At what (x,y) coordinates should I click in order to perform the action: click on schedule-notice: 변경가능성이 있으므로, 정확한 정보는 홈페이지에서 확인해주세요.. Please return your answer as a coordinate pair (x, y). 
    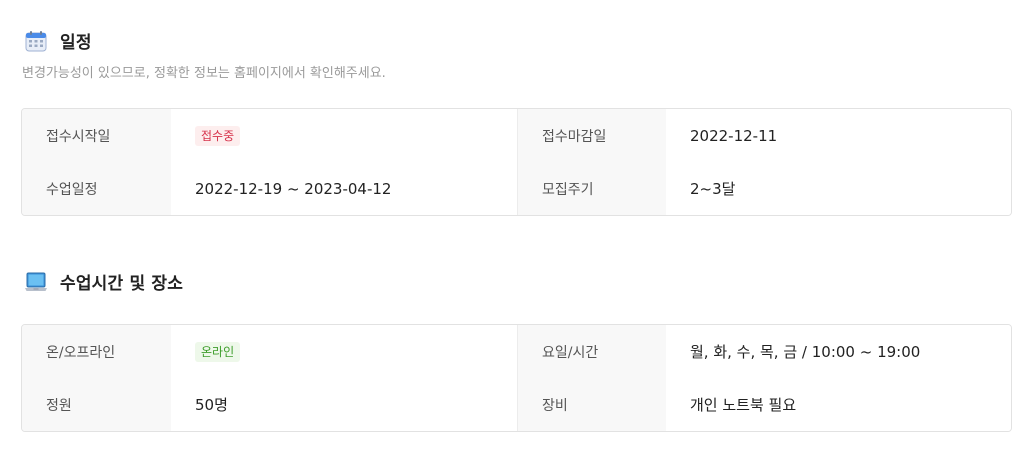
    Looking at the image, I should click on (204, 73).